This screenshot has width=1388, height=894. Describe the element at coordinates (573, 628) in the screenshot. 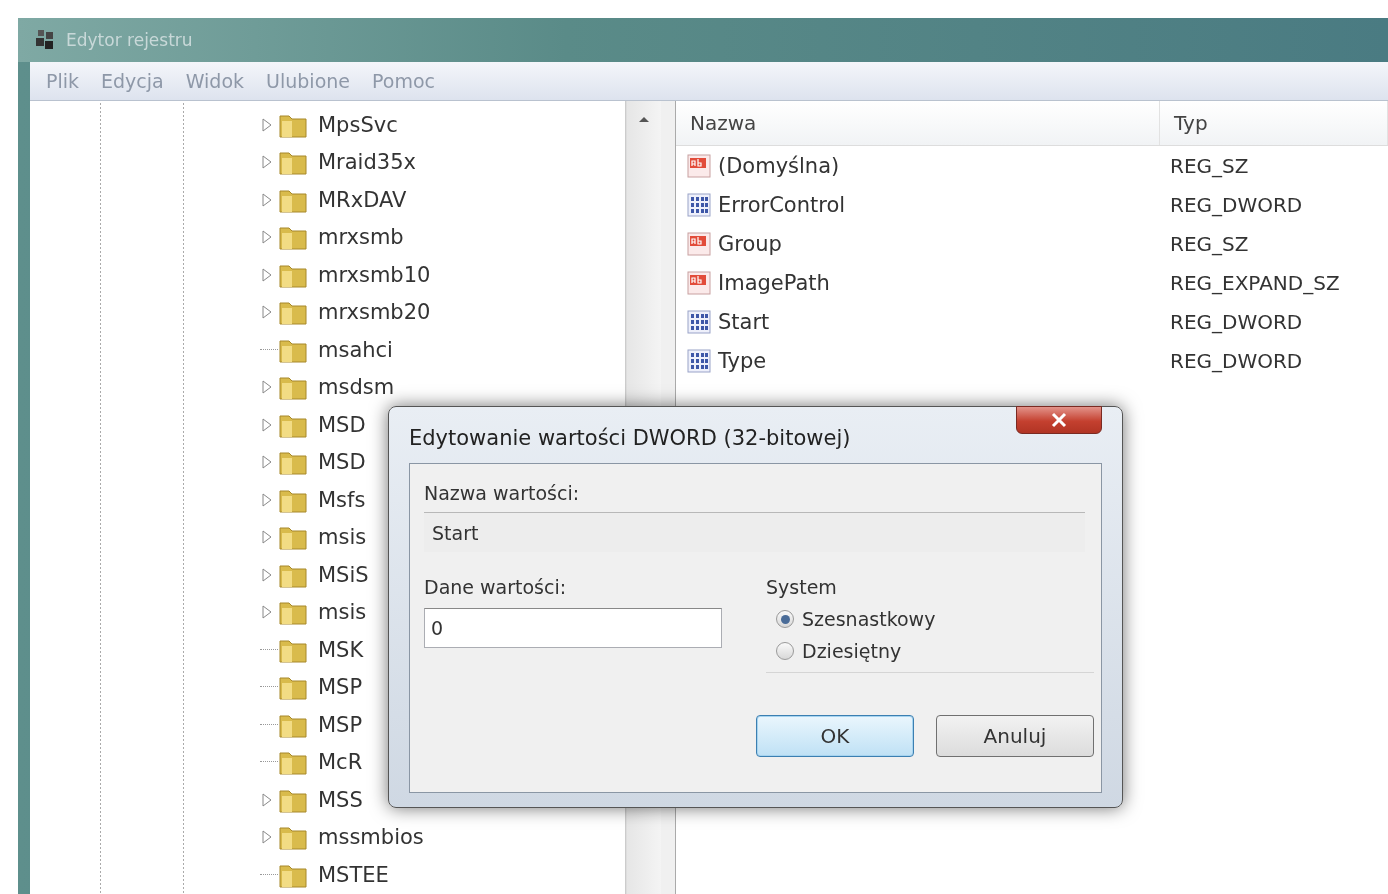

I see `value-data-field: 0` at that location.